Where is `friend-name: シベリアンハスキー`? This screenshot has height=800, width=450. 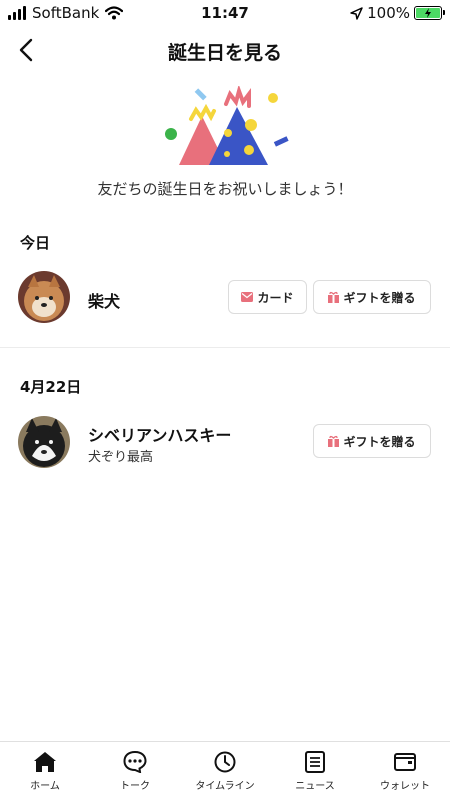 friend-name: シベリアンハスキー is located at coordinates (160, 435).